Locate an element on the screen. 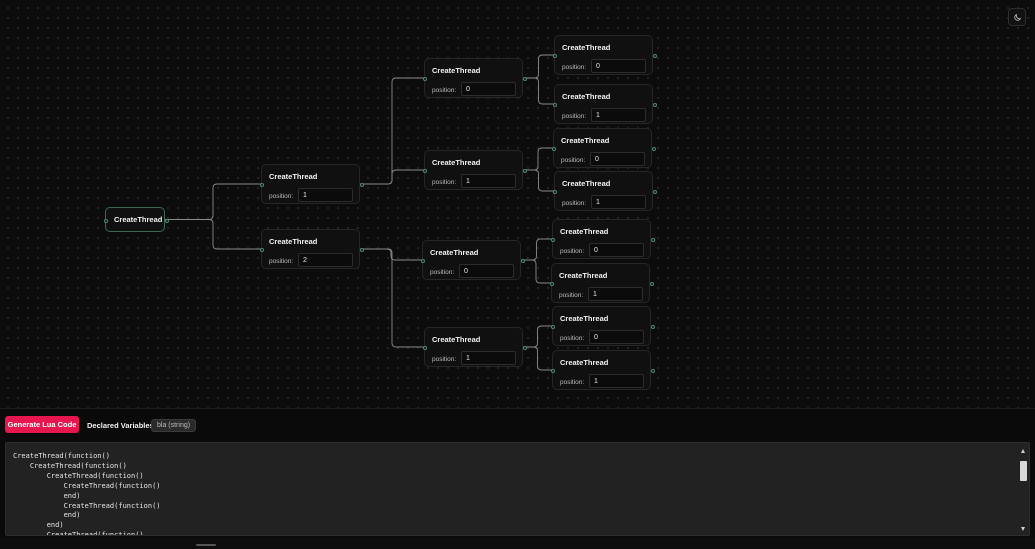 This screenshot has height=549, width=1035. code-scrollbar is located at coordinates (1023, 490).